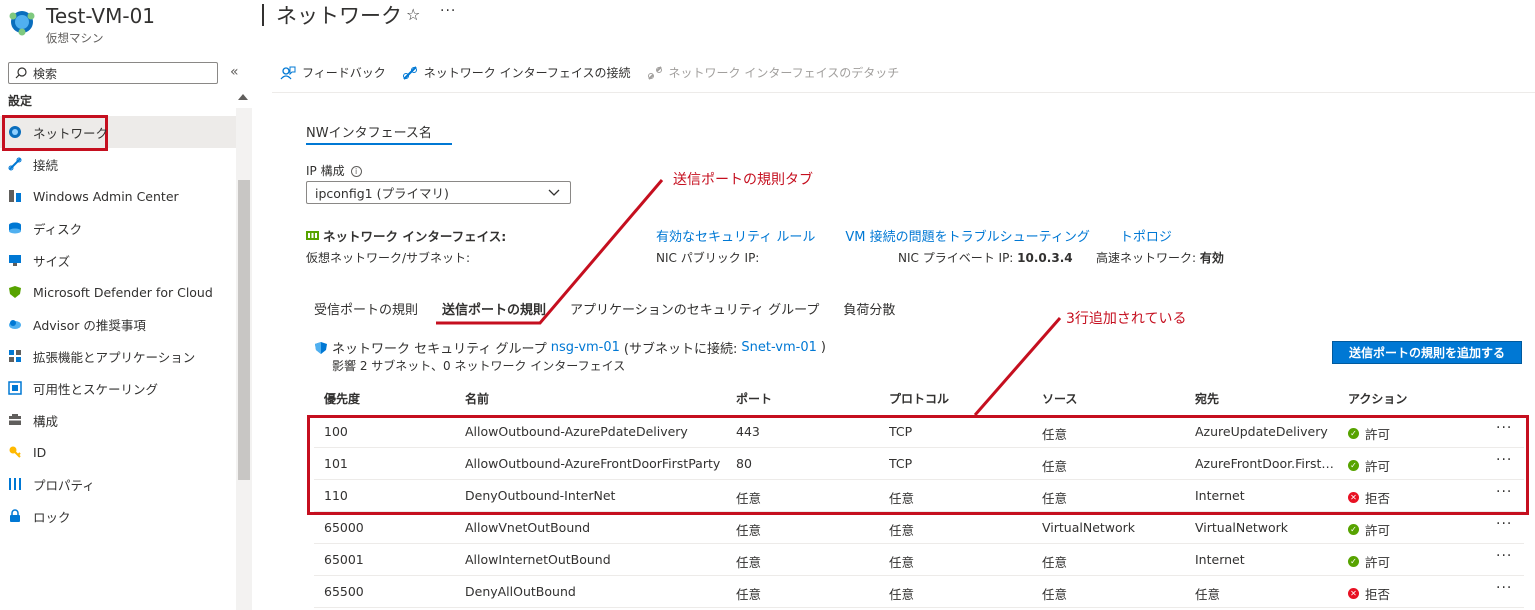 Image resolution: width=1535 pixels, height=610 pixels. Describe the element at coordinates (550, 252) in the screenshot. I see `tab-annotation-line` at that location.